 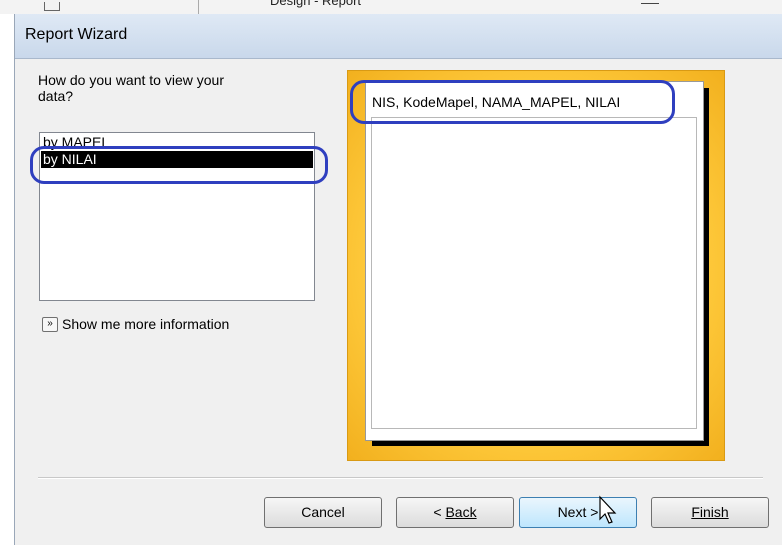 I want to click on cancel-button-label: Cancel, so click(x=323, y=512).